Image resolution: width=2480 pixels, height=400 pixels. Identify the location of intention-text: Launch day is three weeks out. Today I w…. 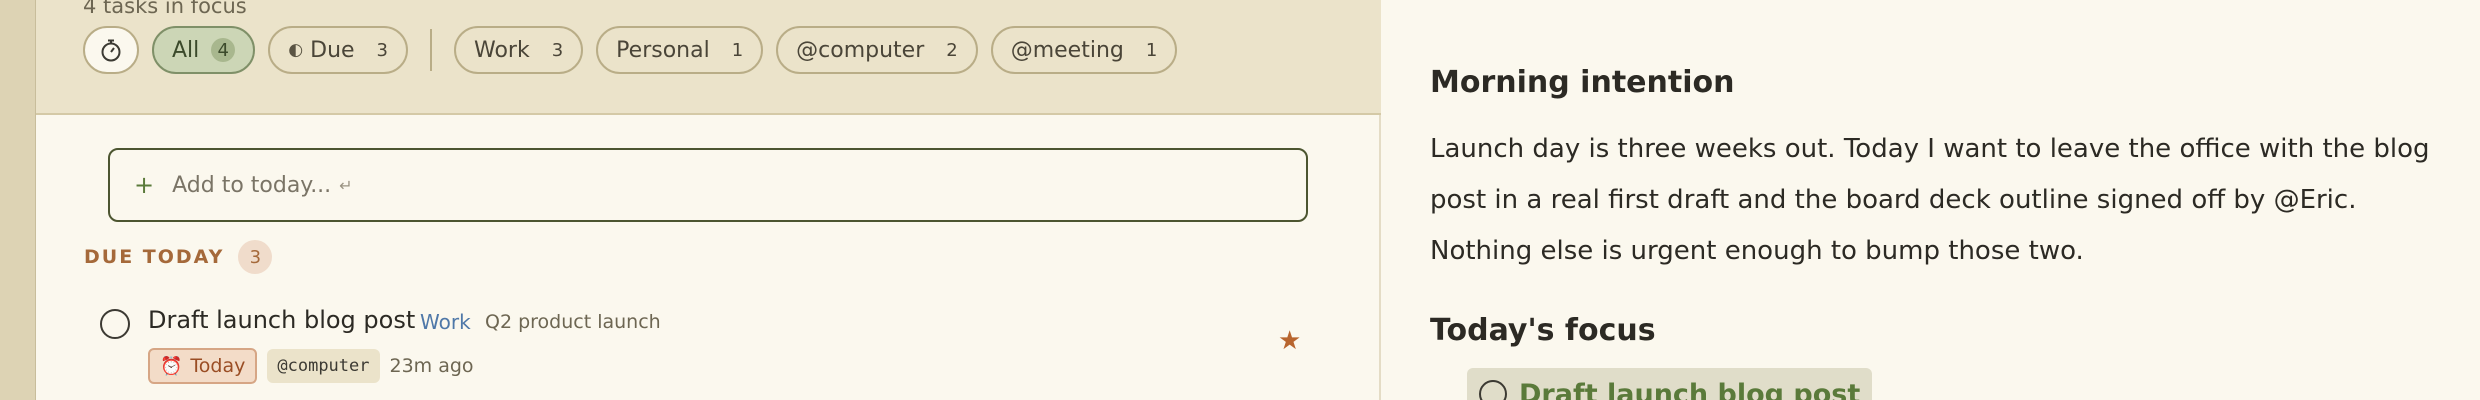
(1930, 200).